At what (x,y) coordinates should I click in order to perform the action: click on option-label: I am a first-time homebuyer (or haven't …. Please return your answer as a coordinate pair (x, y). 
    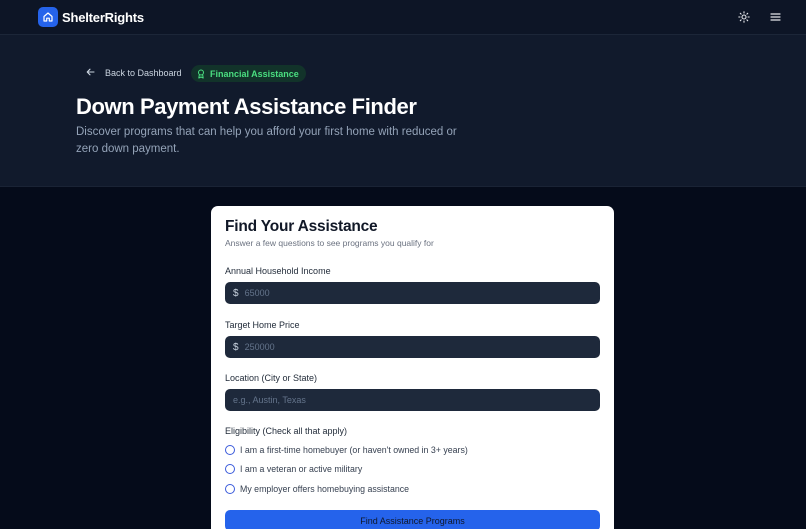
    Looking at the image, I should click on (354, 450).